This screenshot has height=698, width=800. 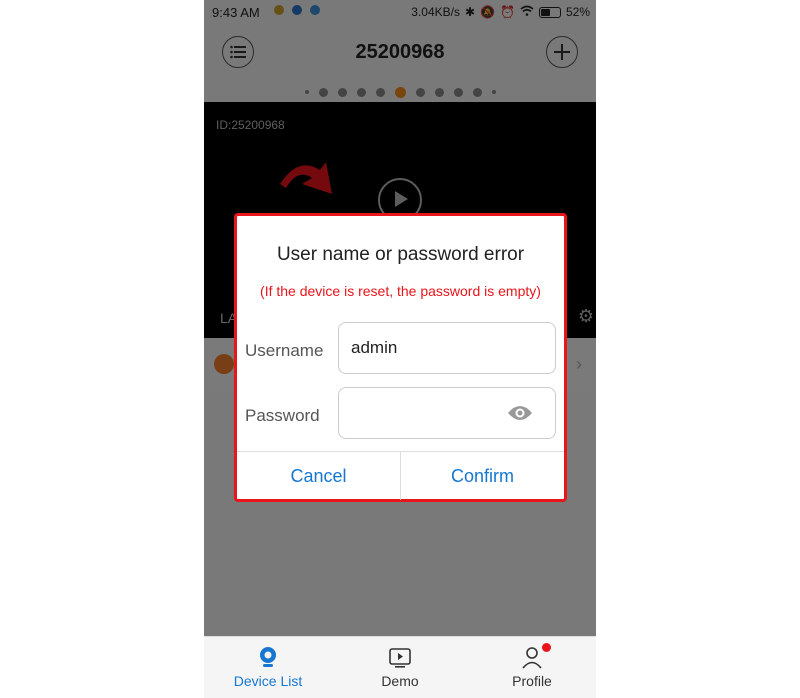 What do you see at coordinates (546, 647) in the screenshot?
I see `notification-badge` at bounding box center [546, 647].